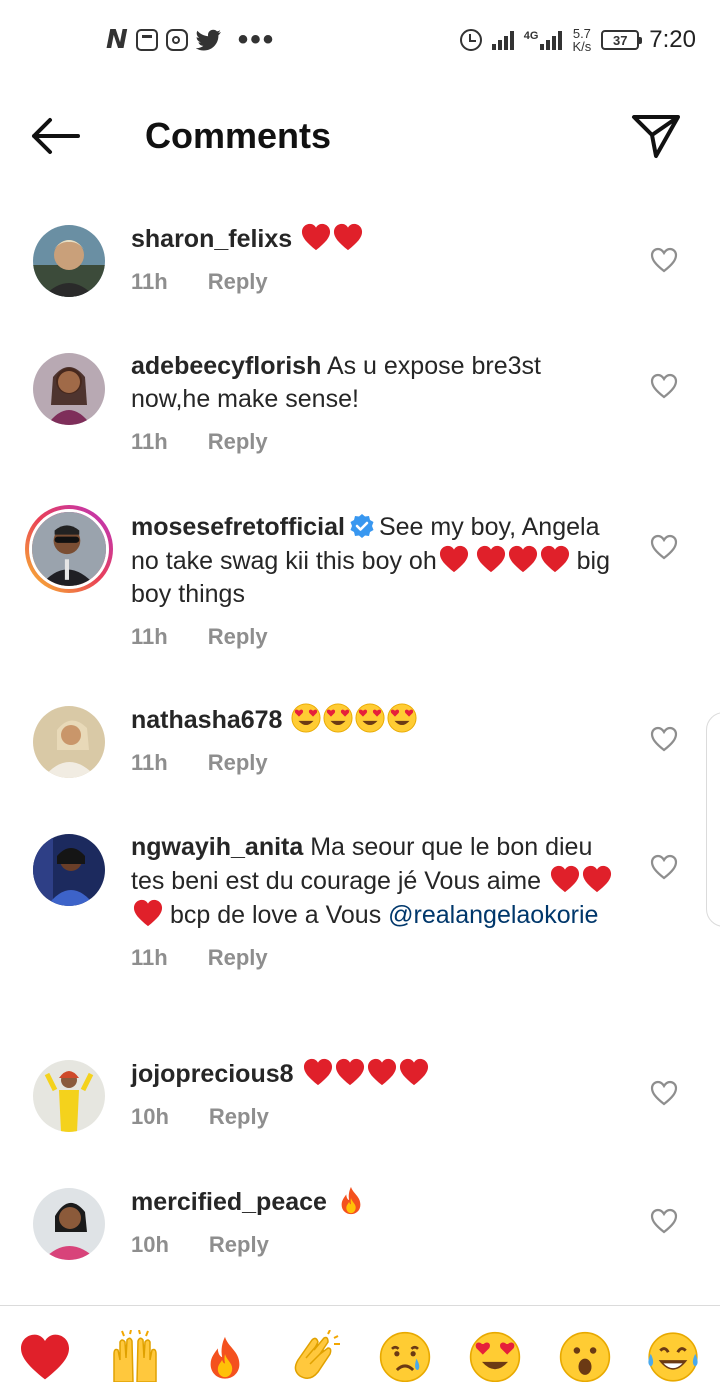  What do you see at coordinates (229, 1202) in the screenshot?
I see `comment-username: mercified_peace` at bounding box center [229, 1202].